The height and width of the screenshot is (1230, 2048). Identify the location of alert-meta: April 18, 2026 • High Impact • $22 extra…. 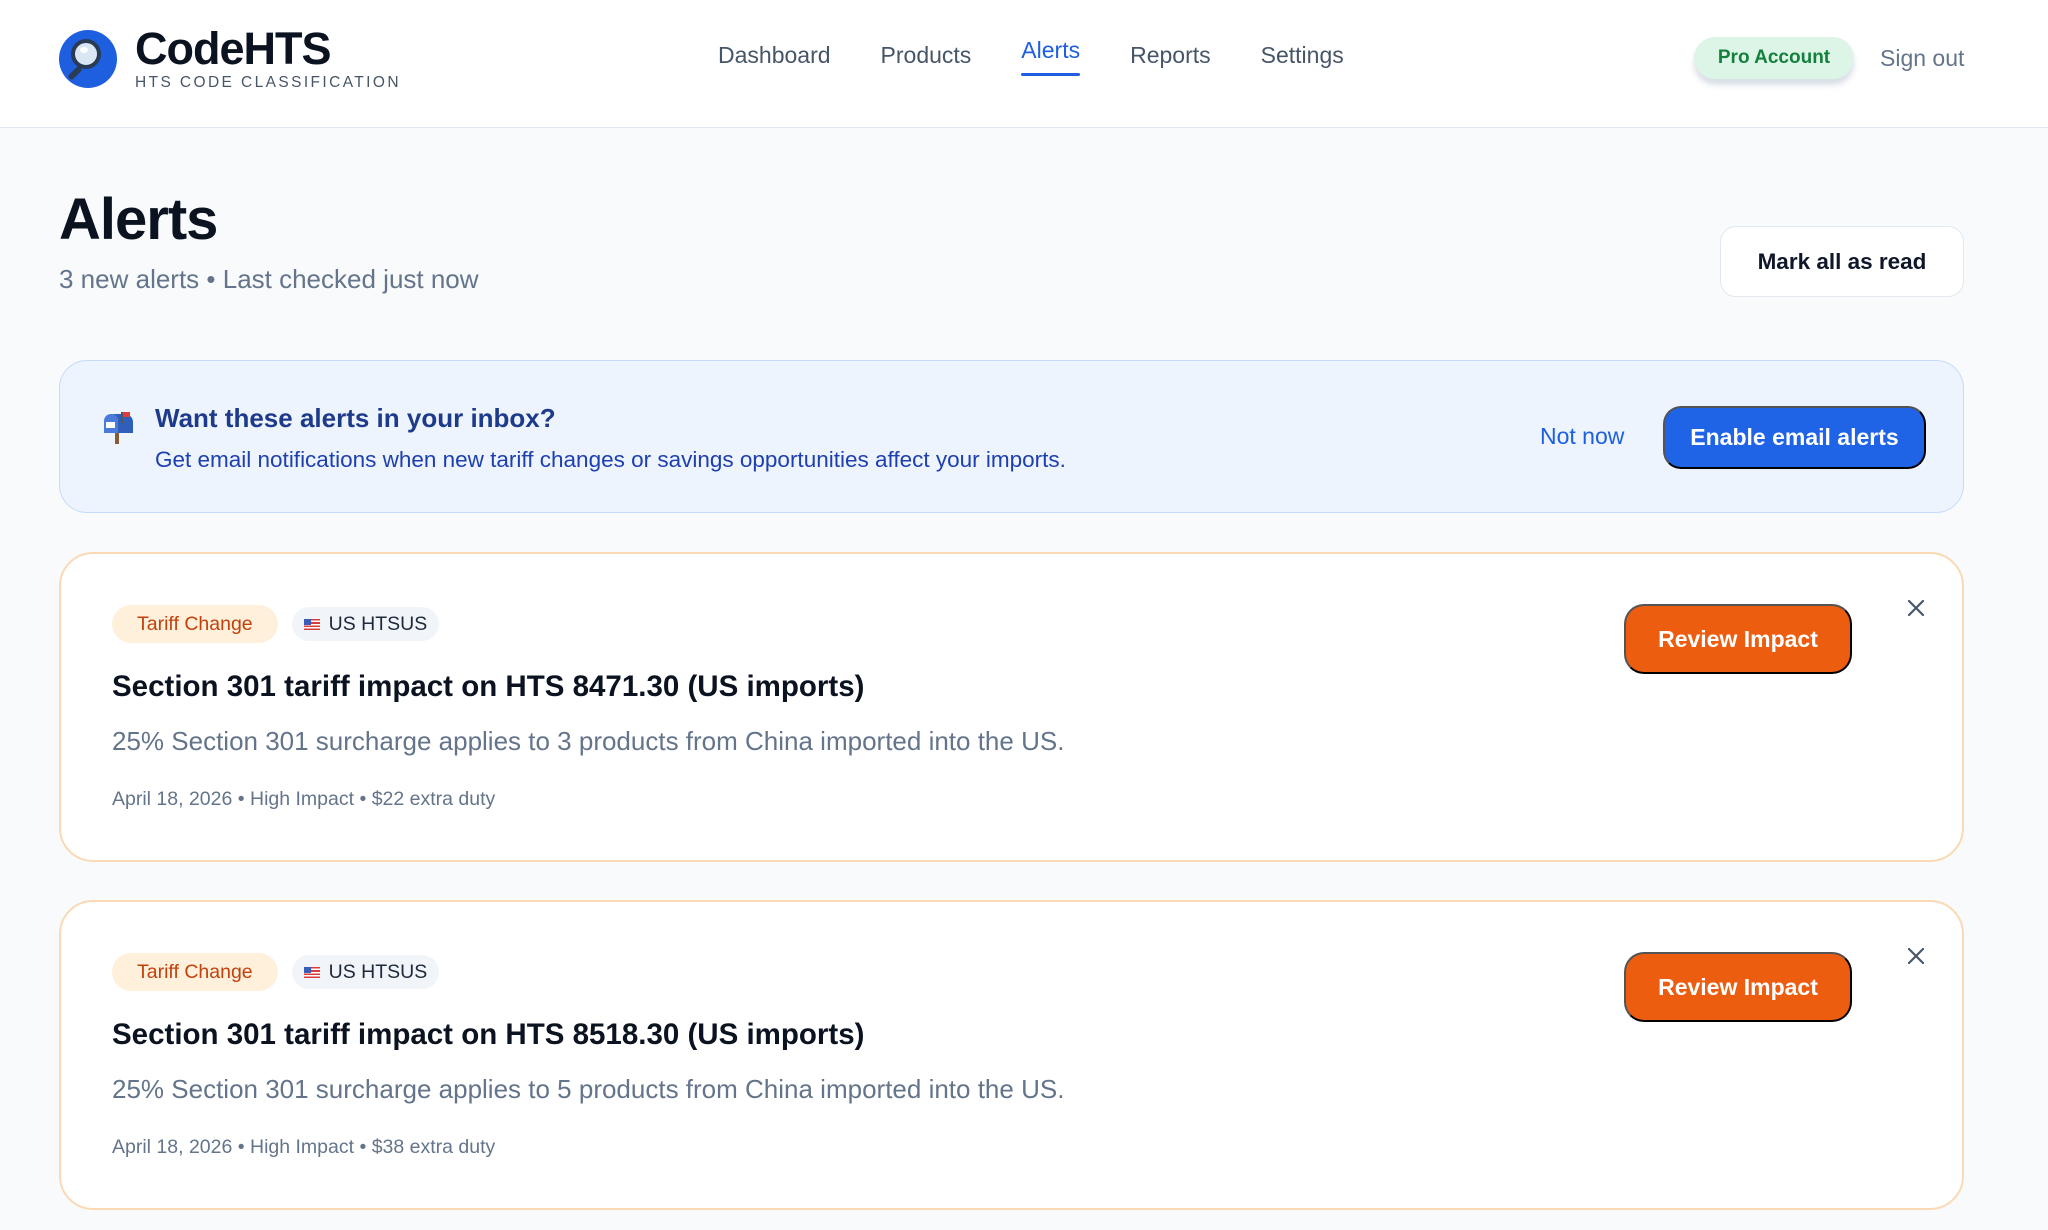
(304, 799).